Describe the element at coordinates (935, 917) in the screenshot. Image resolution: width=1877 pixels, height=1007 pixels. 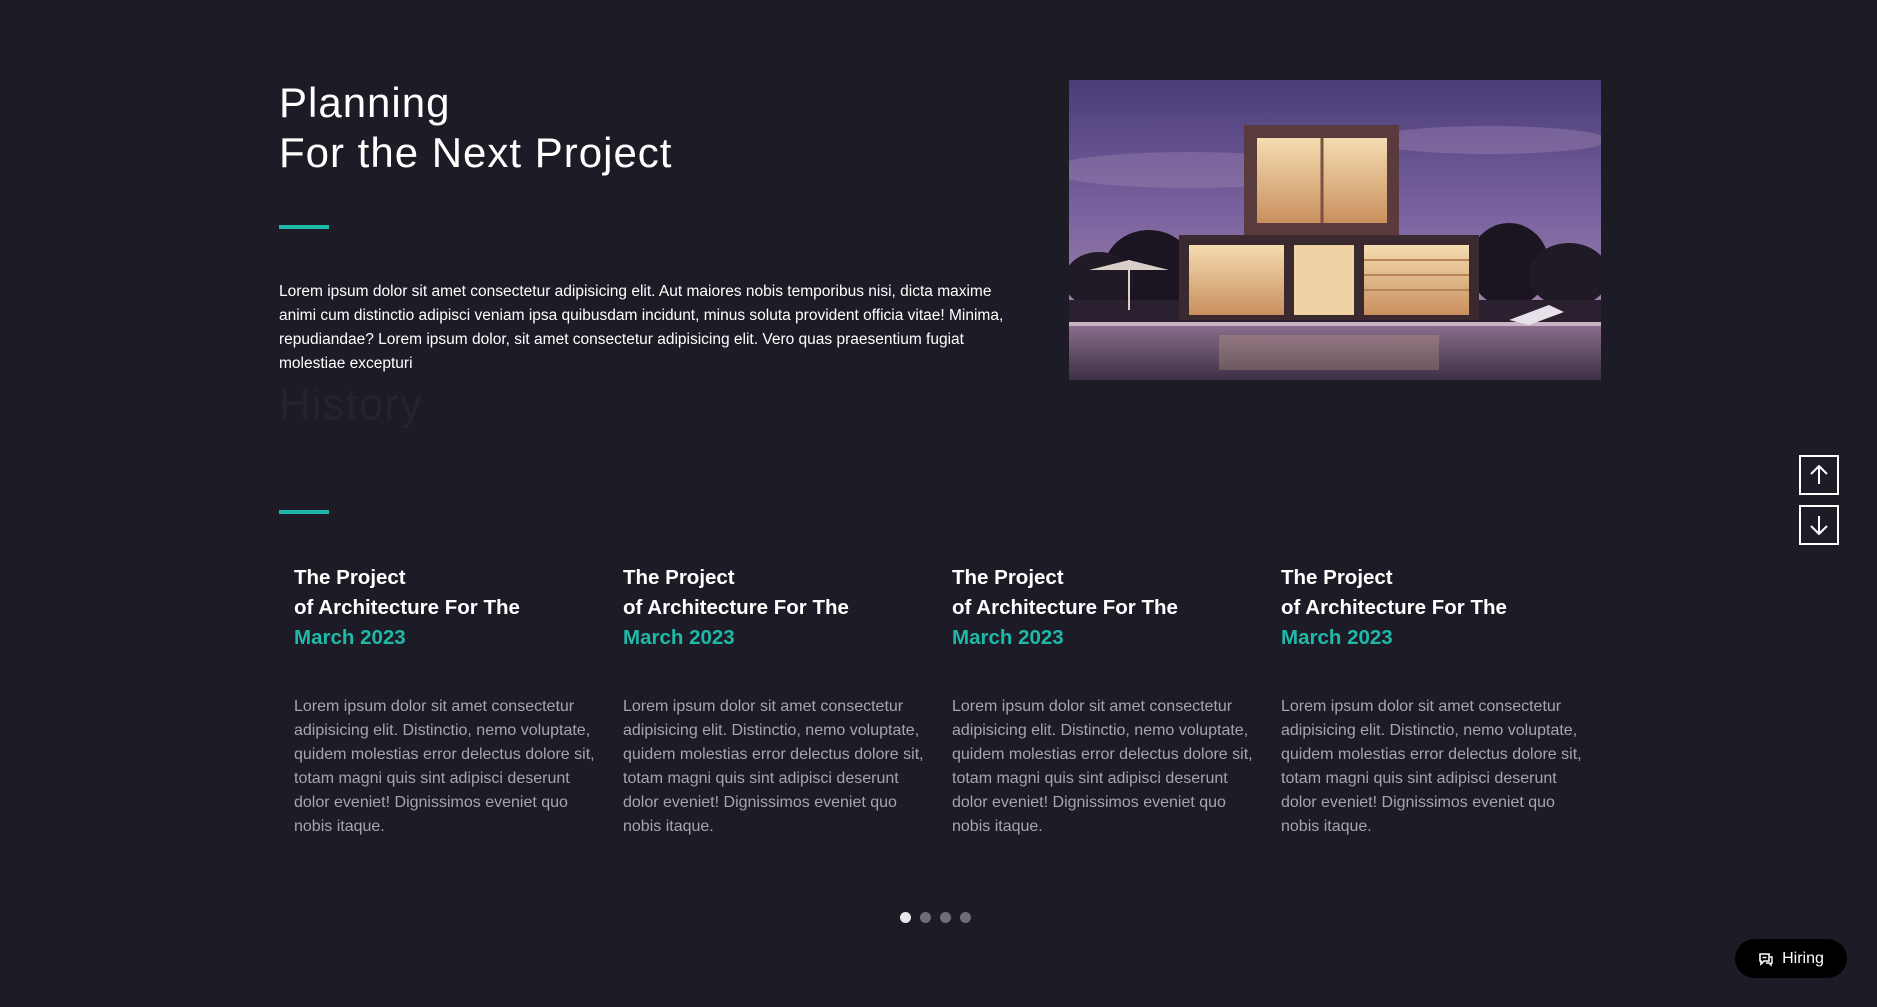
I see `carousel-dots` at that location.